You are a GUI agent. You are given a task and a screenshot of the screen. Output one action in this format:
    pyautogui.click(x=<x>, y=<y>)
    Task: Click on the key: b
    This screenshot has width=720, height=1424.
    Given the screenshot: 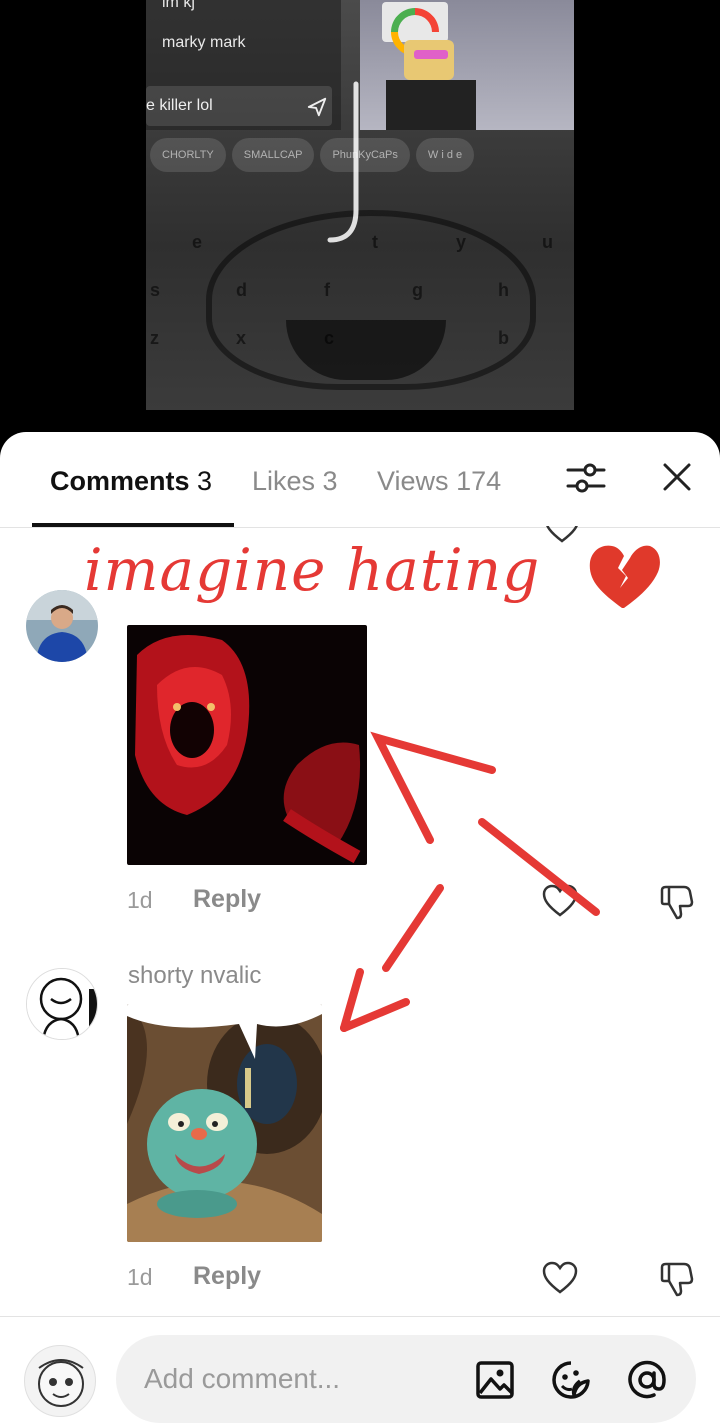 What is the action you would take?
    pyautogui.click(x=503, y=338)
    